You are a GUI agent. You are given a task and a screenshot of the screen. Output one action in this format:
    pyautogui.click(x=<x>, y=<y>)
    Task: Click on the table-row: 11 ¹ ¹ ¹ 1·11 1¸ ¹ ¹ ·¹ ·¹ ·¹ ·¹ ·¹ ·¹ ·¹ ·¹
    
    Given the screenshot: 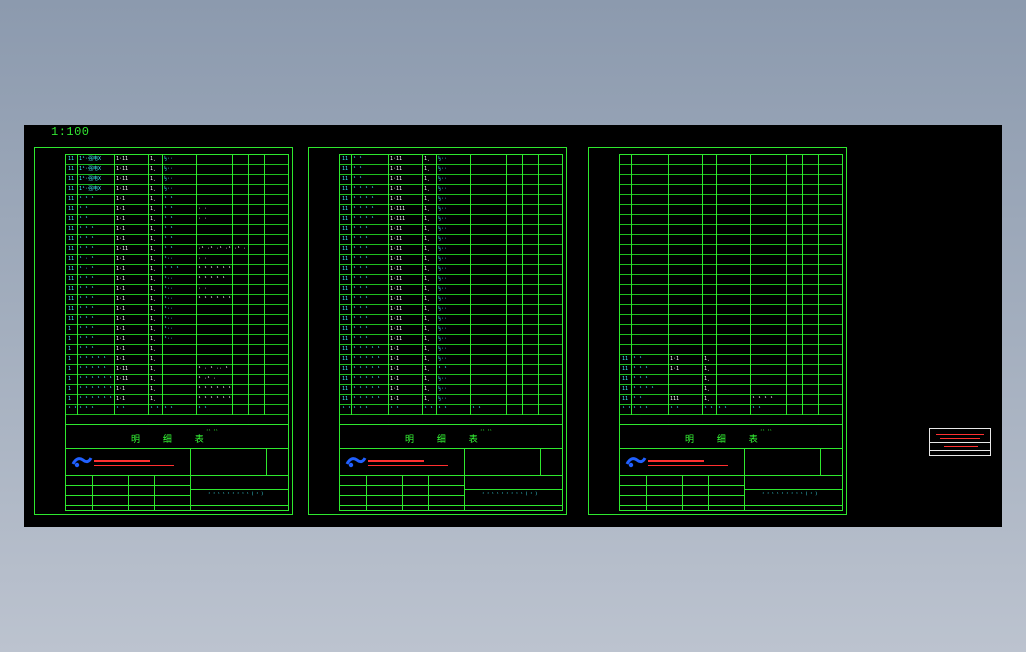 What is the action you would take?
    pyautogui.click(x=177, y=250)
    